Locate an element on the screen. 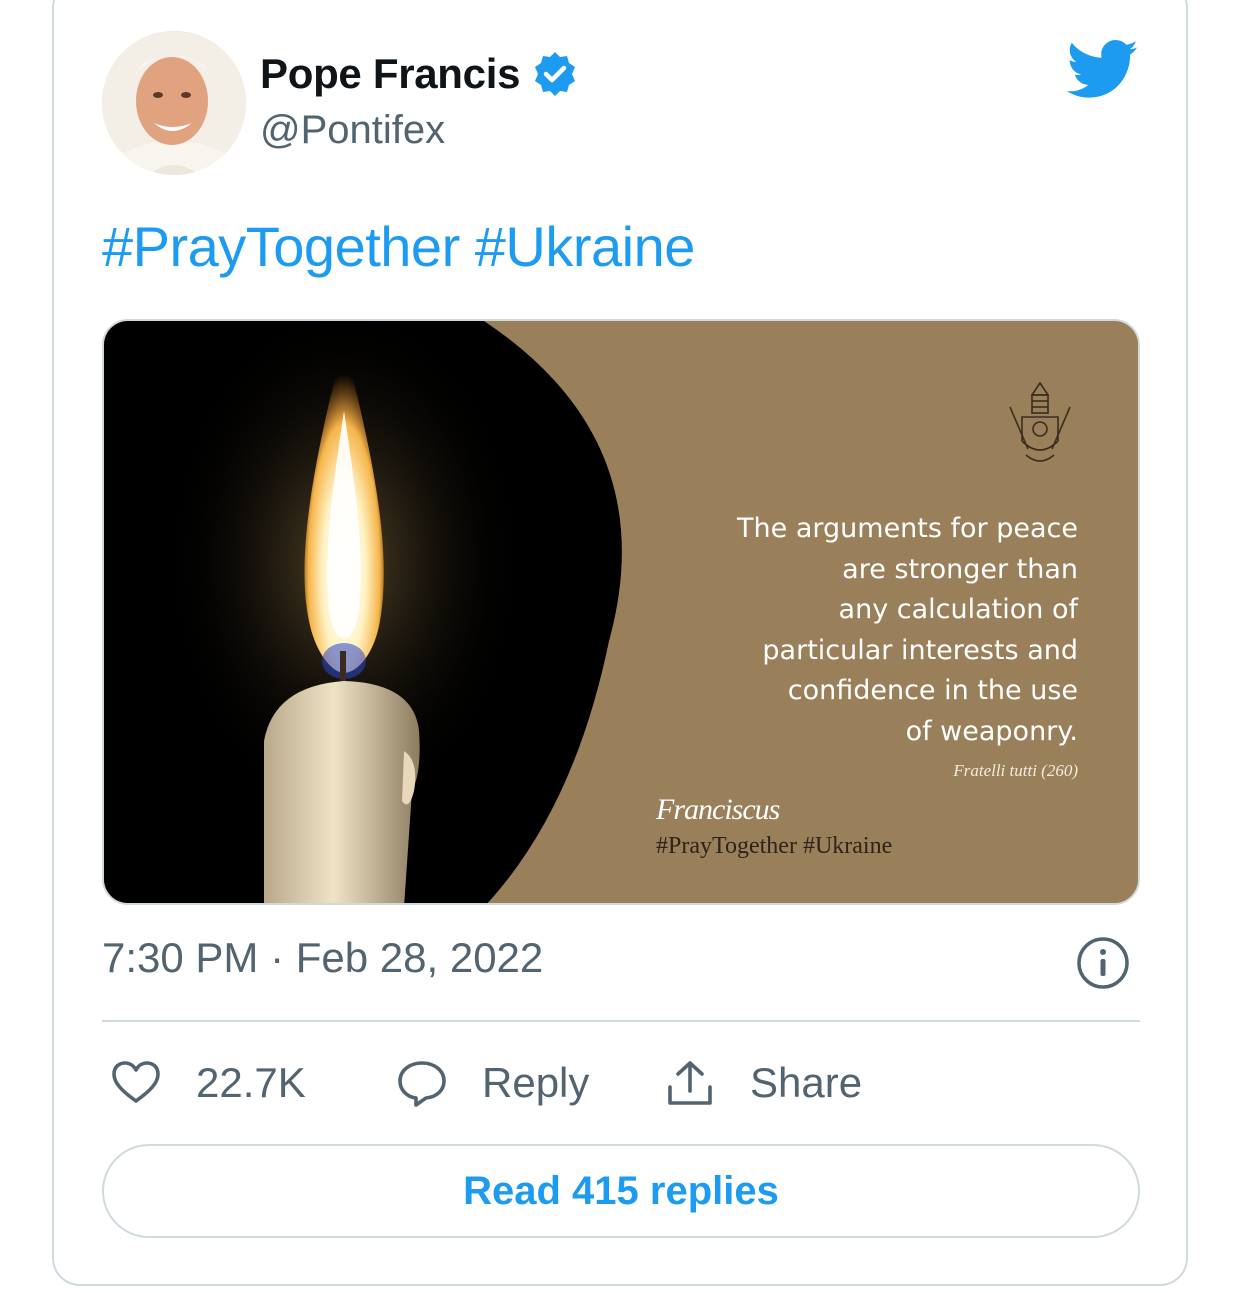 The image size is (1242, 1293). share-icon is located at coordinates (690, 1083).